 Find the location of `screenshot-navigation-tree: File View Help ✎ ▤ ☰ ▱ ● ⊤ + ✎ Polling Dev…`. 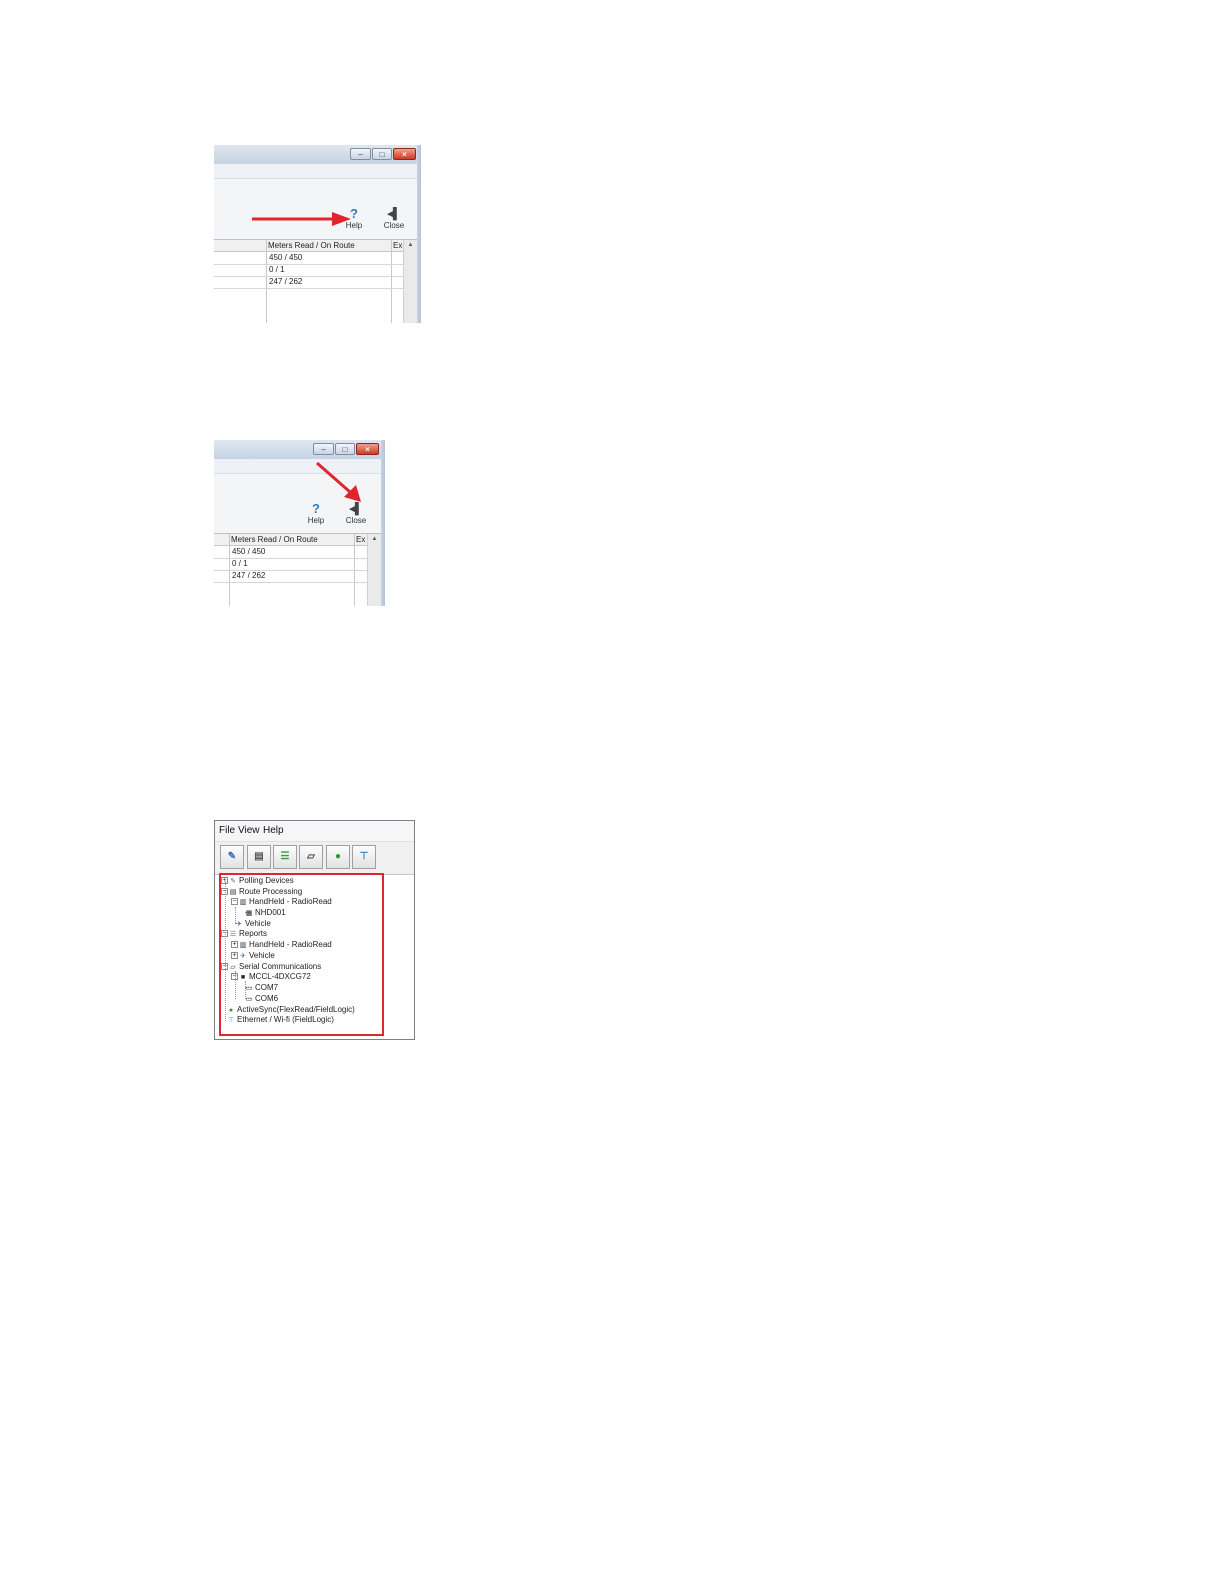

screenshot-navigation-tree: File View Help ✎ ▤ ☰ ▱ ● ⊤ + ✎ Polling Dev… is located at coordinates (314, 930).